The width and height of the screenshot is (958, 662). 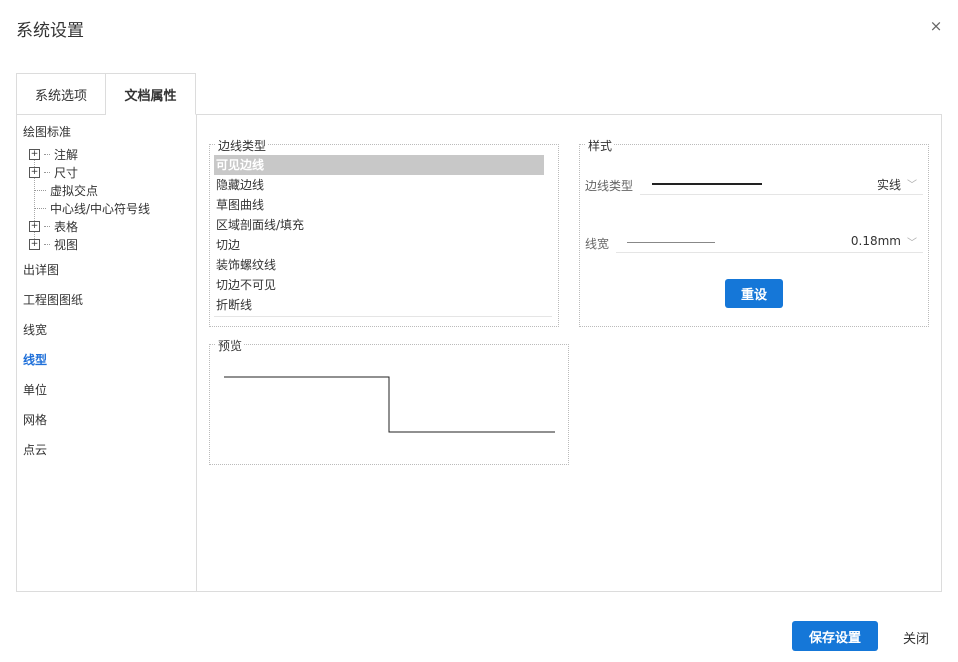 I want to click on width-line-sample, so click(x=671, y=242).